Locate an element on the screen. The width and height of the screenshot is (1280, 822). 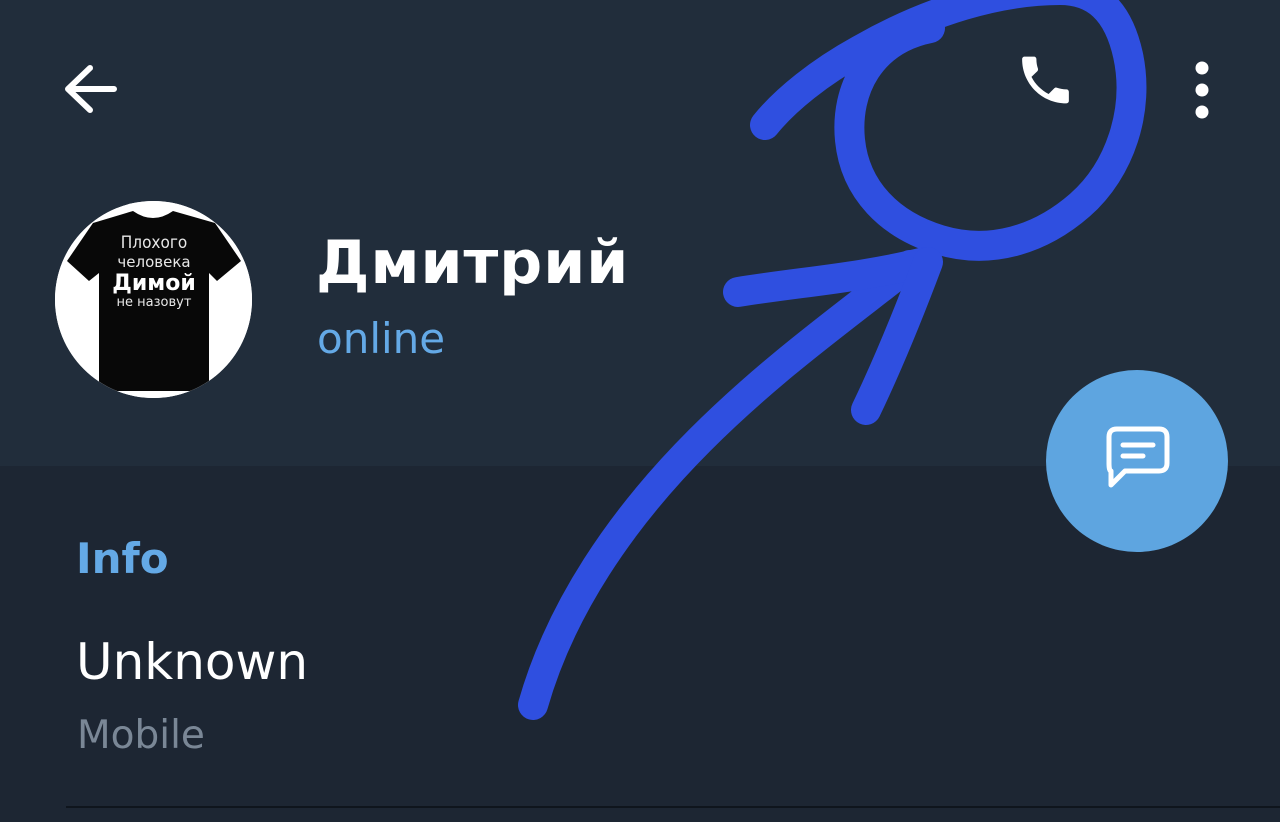
avatar-text-line-3: Димой is located at coordinates (154, 283).